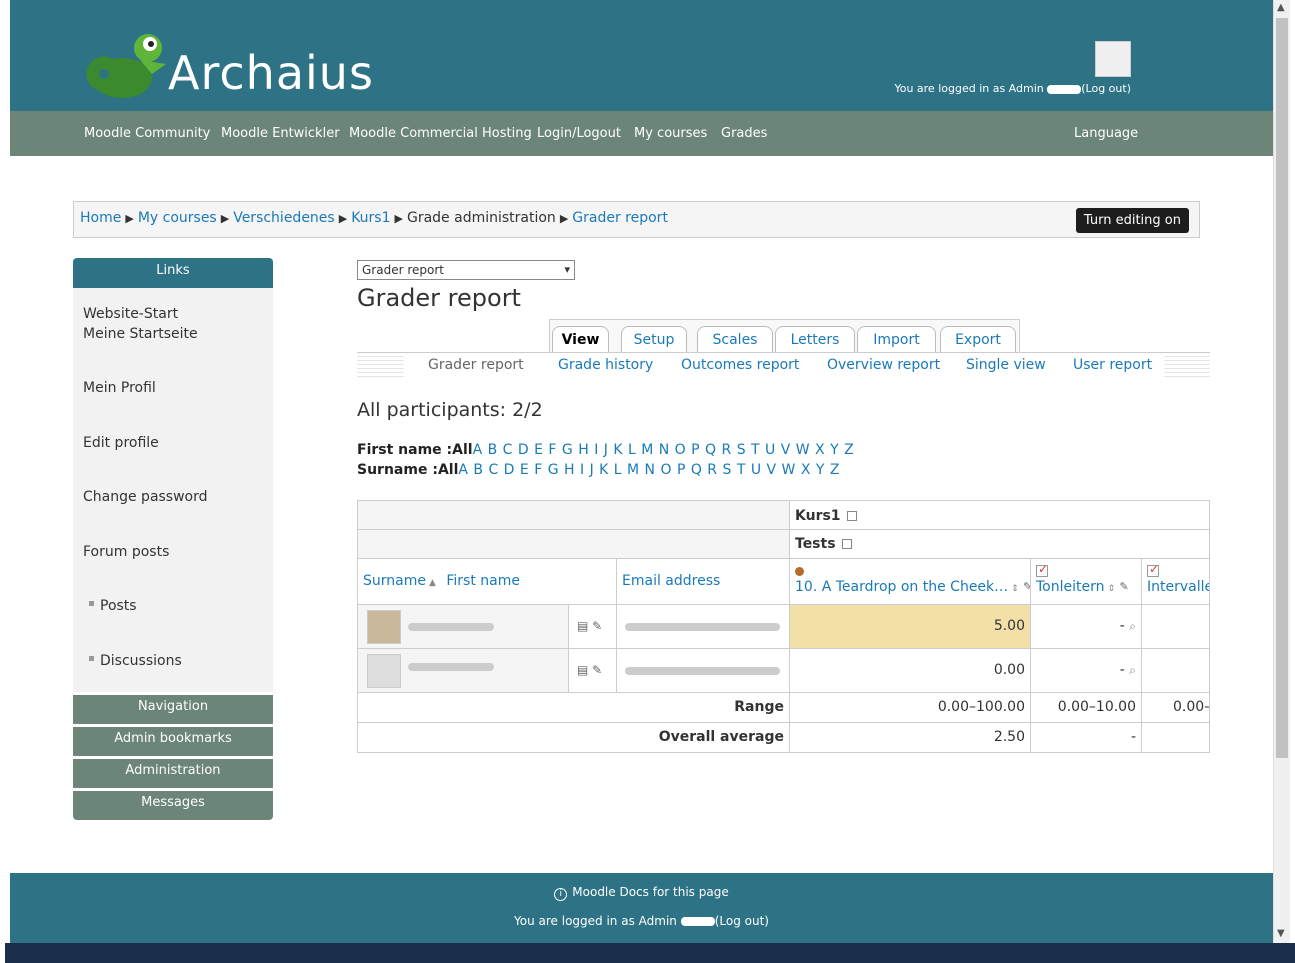  Describe the element at coordinates (1070, 587) in the screenshot. I see `item-link-tonleitern: Tonleitern` at that location.